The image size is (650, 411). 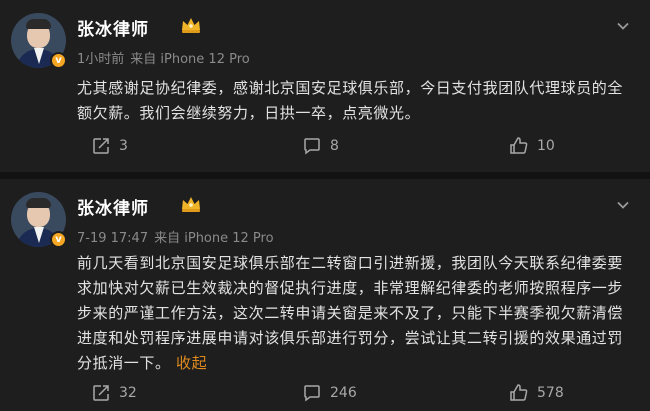 What do you see at coordinates (334, 146) in the screenshot?
I see `comment-count: 8` at bounding box center [334, 146].